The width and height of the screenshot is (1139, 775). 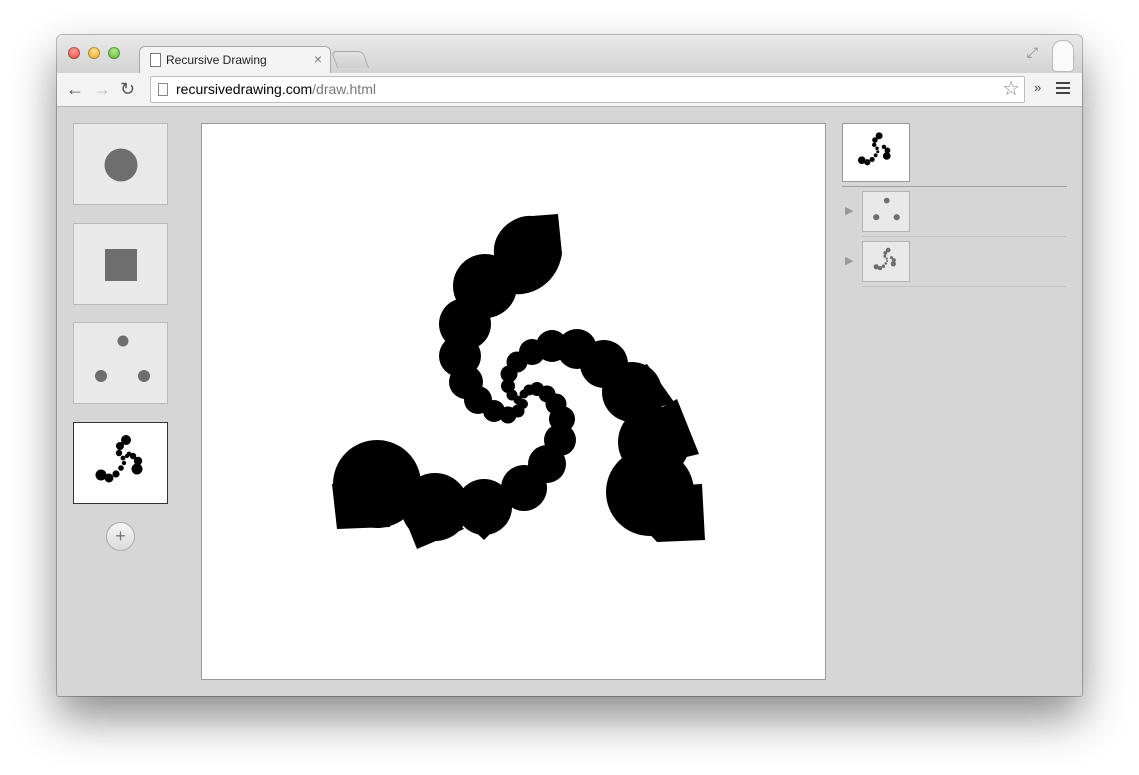 I want to click on profile-icon, so click(x=1063, y=56).